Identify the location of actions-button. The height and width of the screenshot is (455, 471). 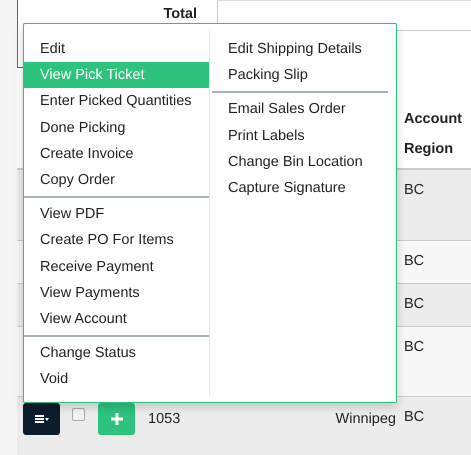
(41, 419).